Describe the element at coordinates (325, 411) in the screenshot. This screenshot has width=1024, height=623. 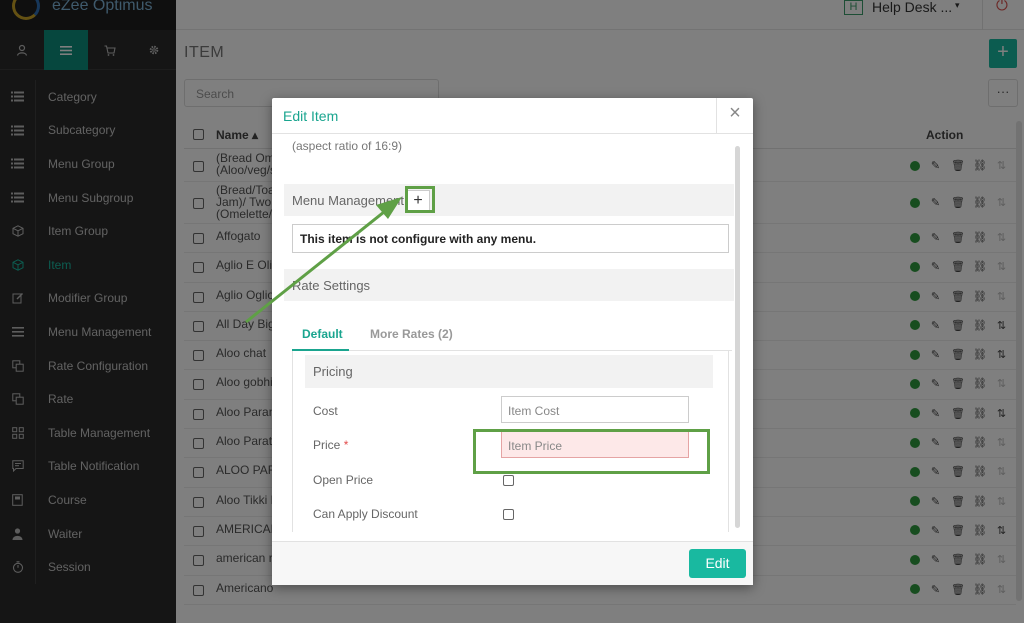
I see `cost-label: Cost` at that location.